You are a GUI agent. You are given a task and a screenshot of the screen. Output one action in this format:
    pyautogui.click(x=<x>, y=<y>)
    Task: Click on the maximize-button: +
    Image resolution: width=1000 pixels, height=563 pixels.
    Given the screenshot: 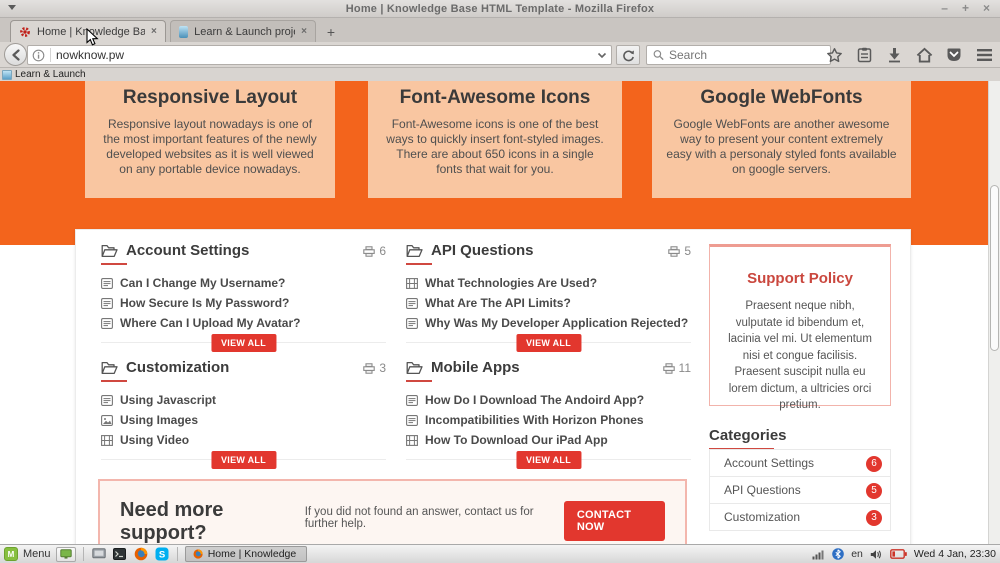 What is the action you would take?
    pyautogui.click(x=965, y=8)
    